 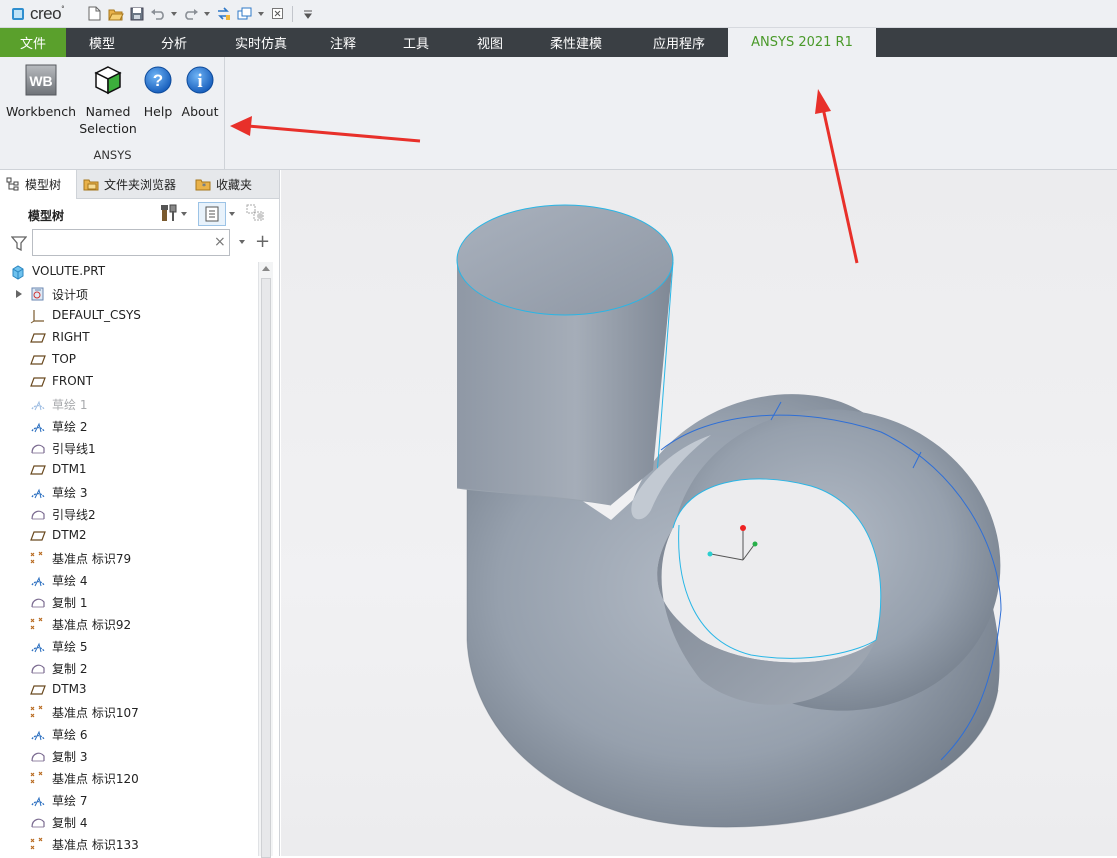 I want to click on help-button: ? Help, so click(x=158, y=91).